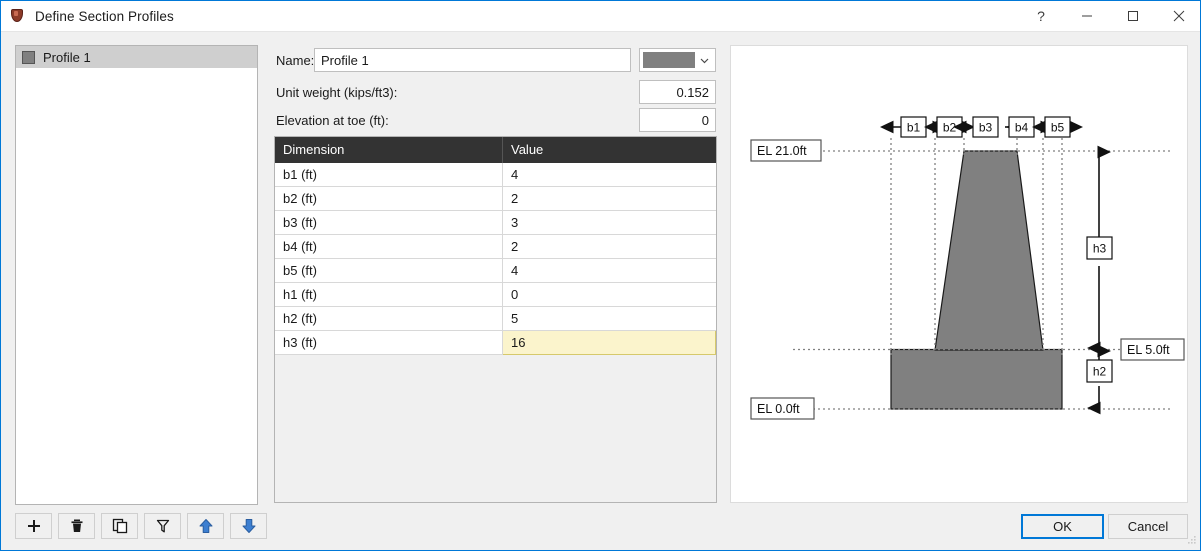 The height and width of the screenshot is (551, 1201). What do you see at coordinates (986, 128) in the screenshot?
I see `callout-b3: b3` at bounding box center [986, 128].